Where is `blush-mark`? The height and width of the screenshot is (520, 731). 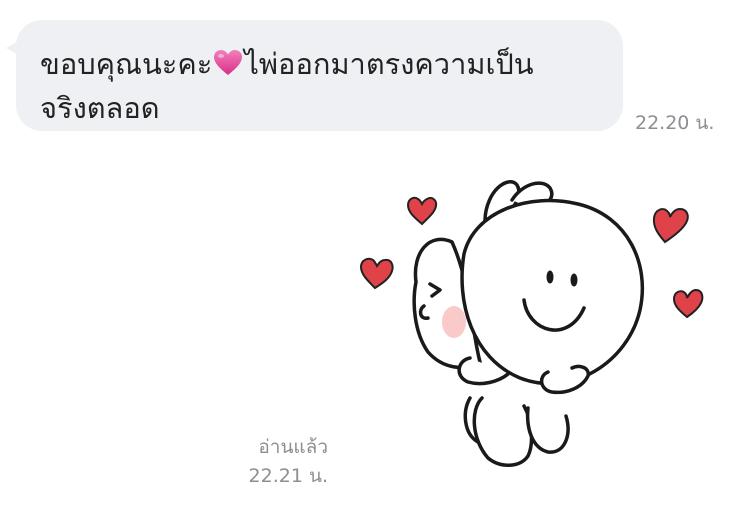 blush-mark is located at coordinates (454, 322).